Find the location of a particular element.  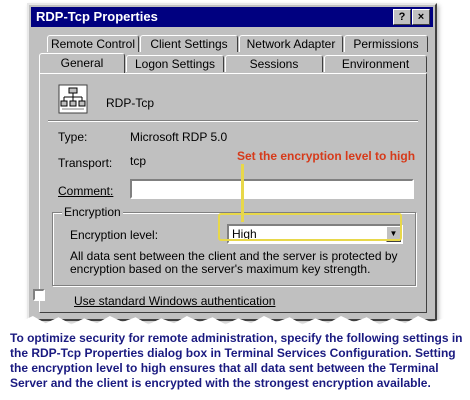

callout-text: Set the encryption level to high is located at coordinates (326, 156).